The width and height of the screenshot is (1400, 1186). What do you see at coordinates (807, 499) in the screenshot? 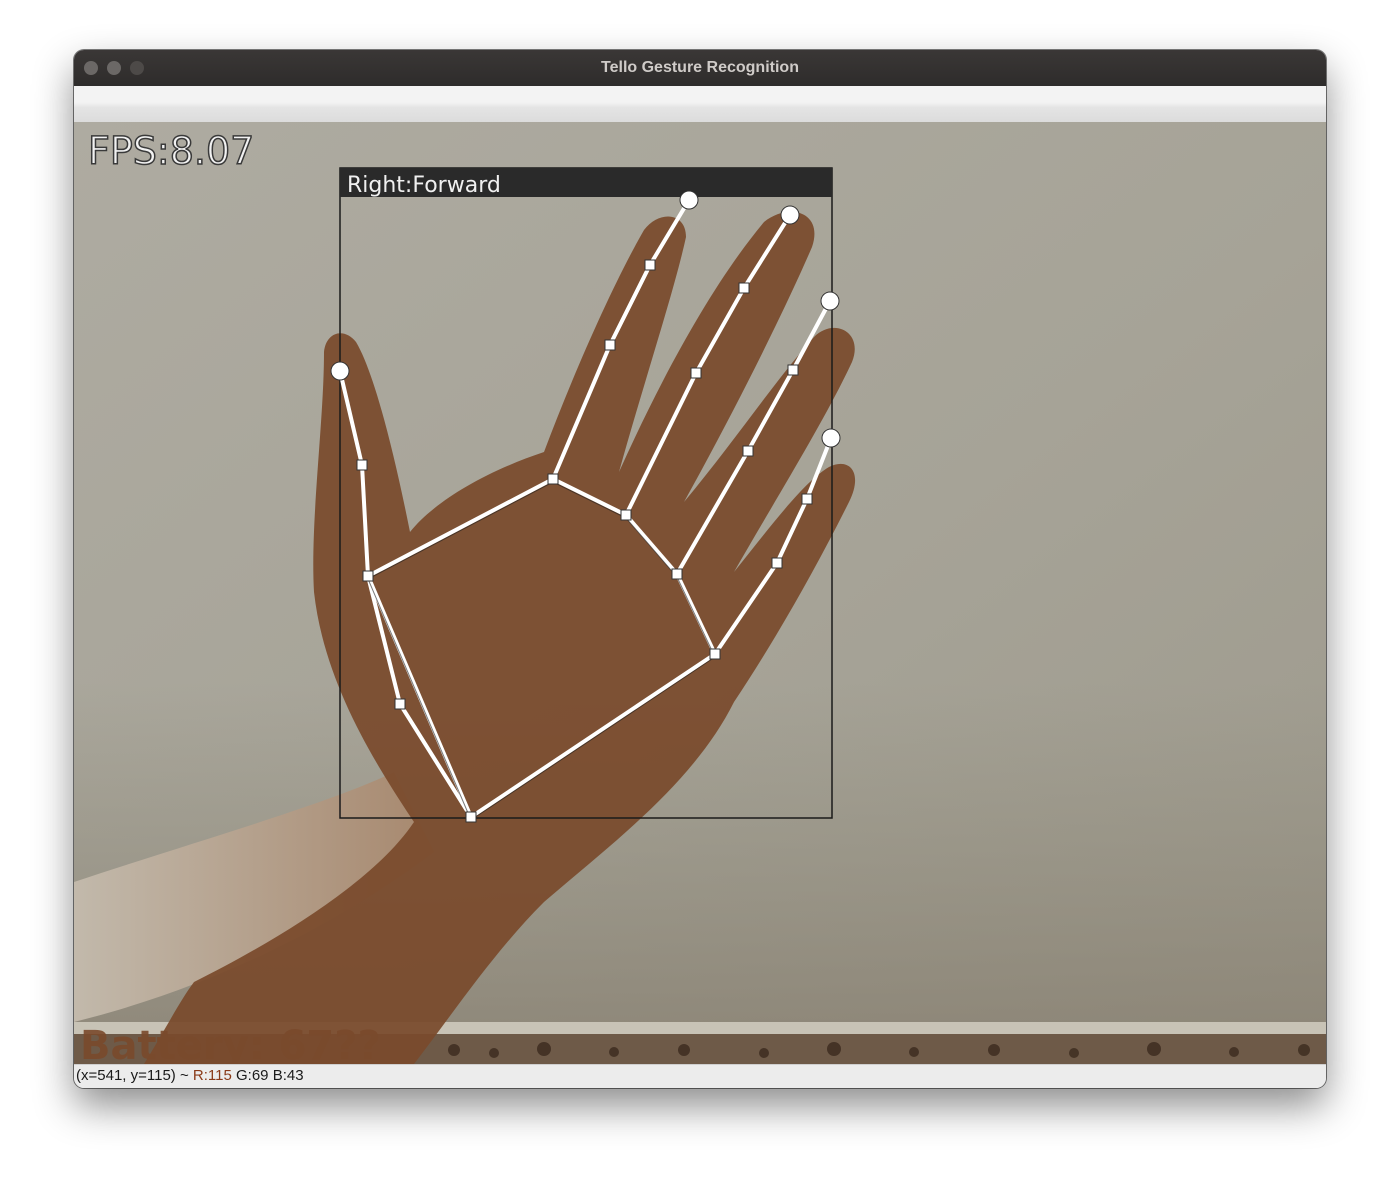
I see `joint-pinky-dip` at bounding box center [807, 499].